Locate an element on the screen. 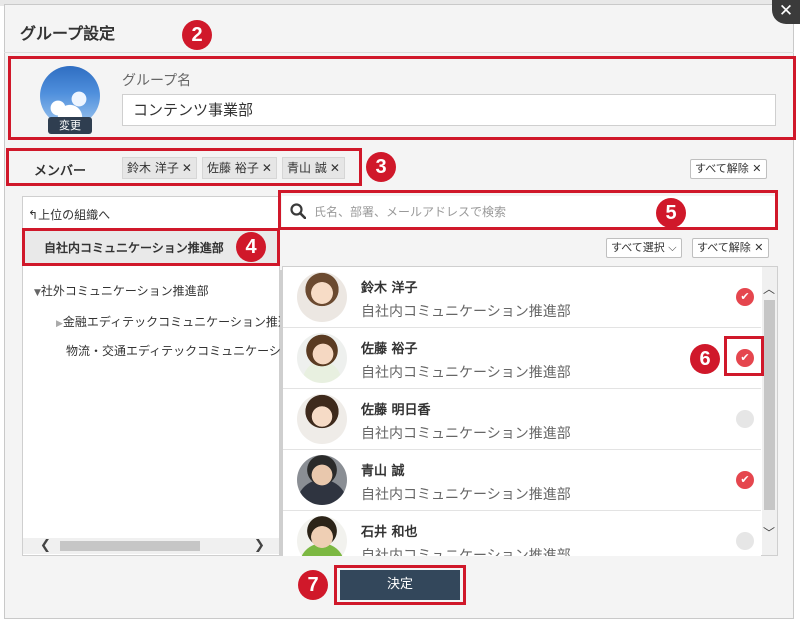  select-all-button: すべて選択 ⌵ is located at coordinates (644, 248).